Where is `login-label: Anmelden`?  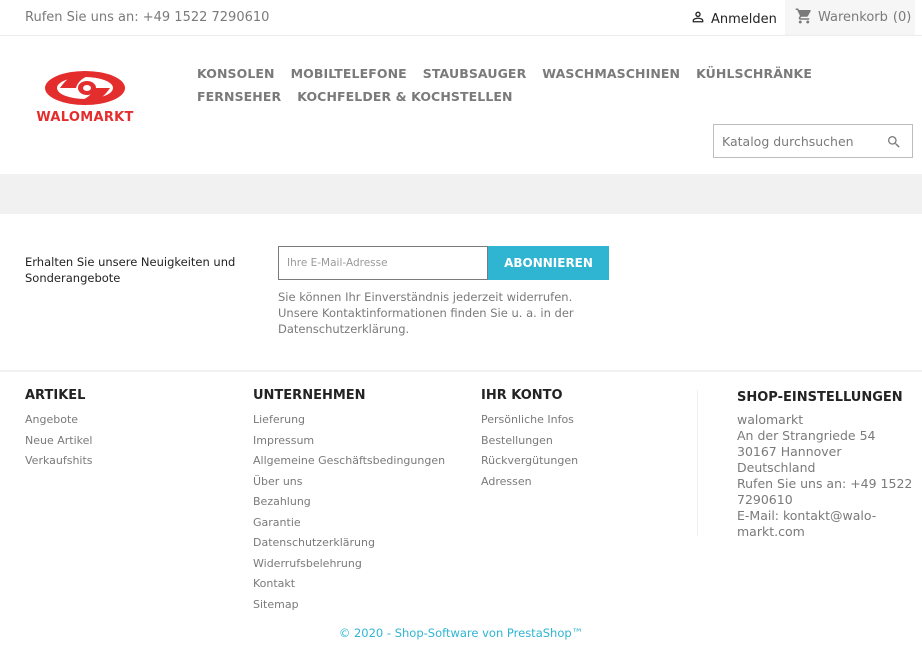 login-label: Anmelden is located at coordinates (744, 19).